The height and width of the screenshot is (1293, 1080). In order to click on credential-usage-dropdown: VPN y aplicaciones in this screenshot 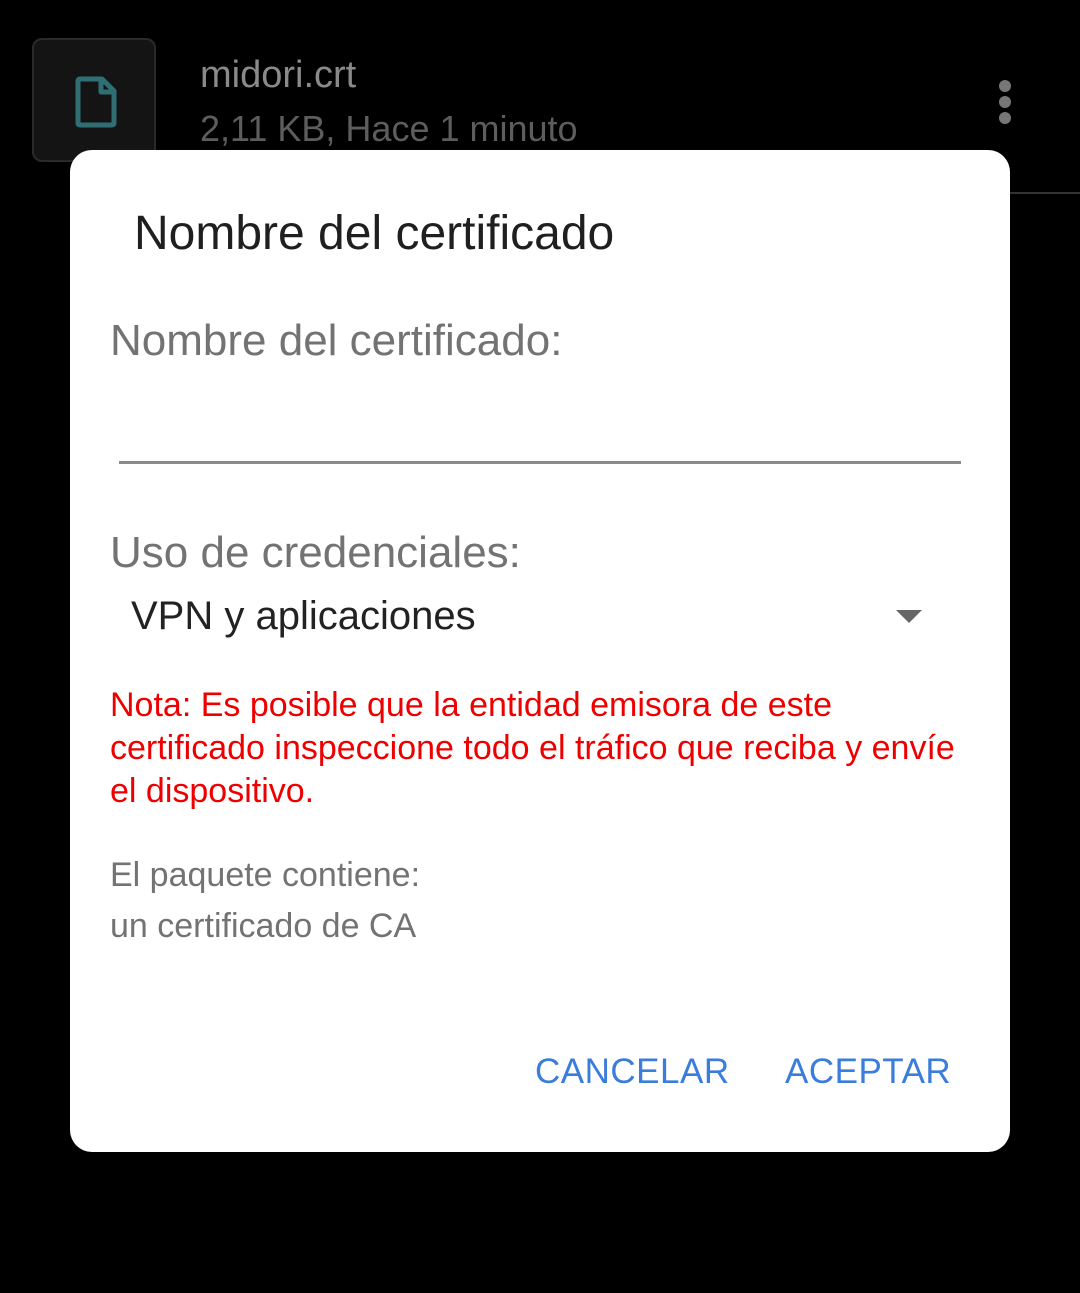, I will do `click(530, 615)`.